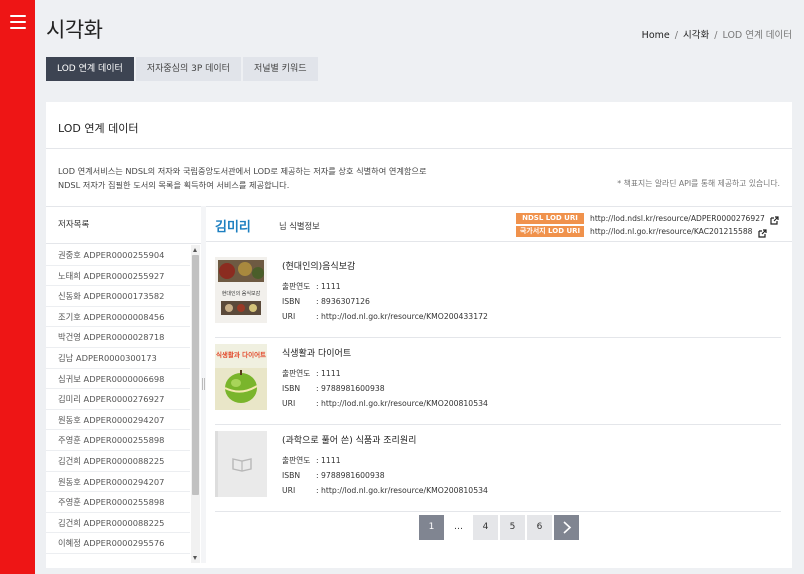 Image resolution: width=804 pixels, height=574 pixels. What do you see at coordinates (90, 69) in the screenshot?
I see `tab-lod-data: LOD 연계 데이터` at bounding box center [90, 69].